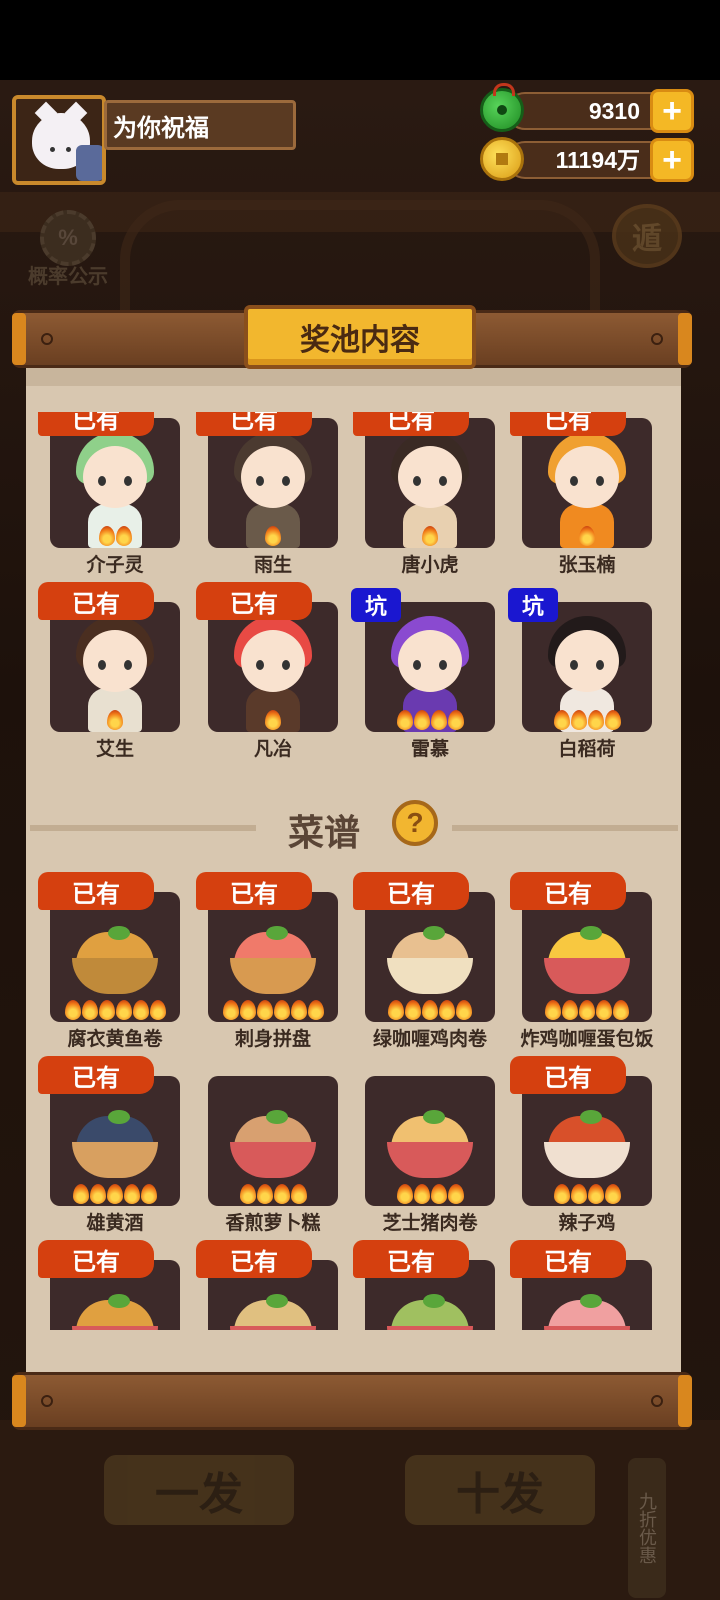 The height and width of the screenshot is (1600, 720). What do you see at coordinates (533, 605) in the screenshot?
I see `pit-badge: 坑` at bounding box center [533, 605].